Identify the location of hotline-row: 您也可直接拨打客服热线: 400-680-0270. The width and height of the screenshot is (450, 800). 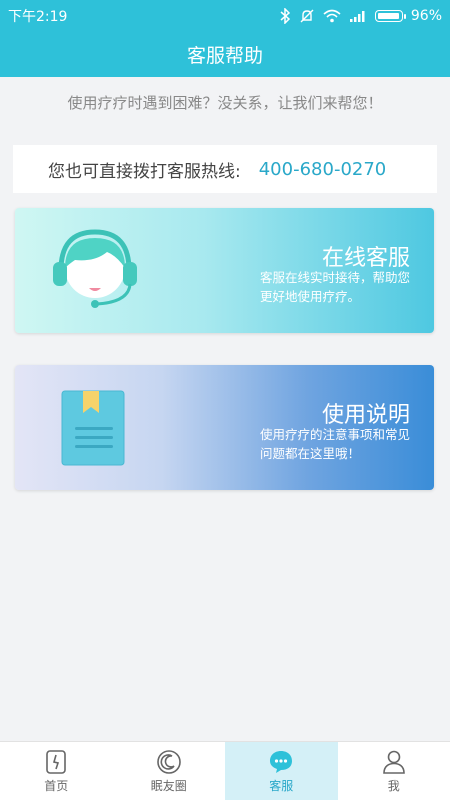
(225, 169).